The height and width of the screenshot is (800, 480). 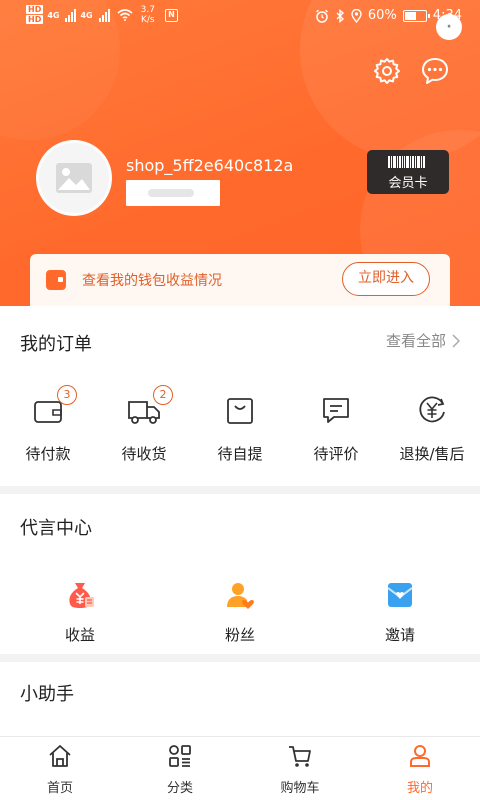 What do you see at coordinates (180, 769) in the screenshot?
I see `tab-category: 分类` at bounding box center [180, 769].